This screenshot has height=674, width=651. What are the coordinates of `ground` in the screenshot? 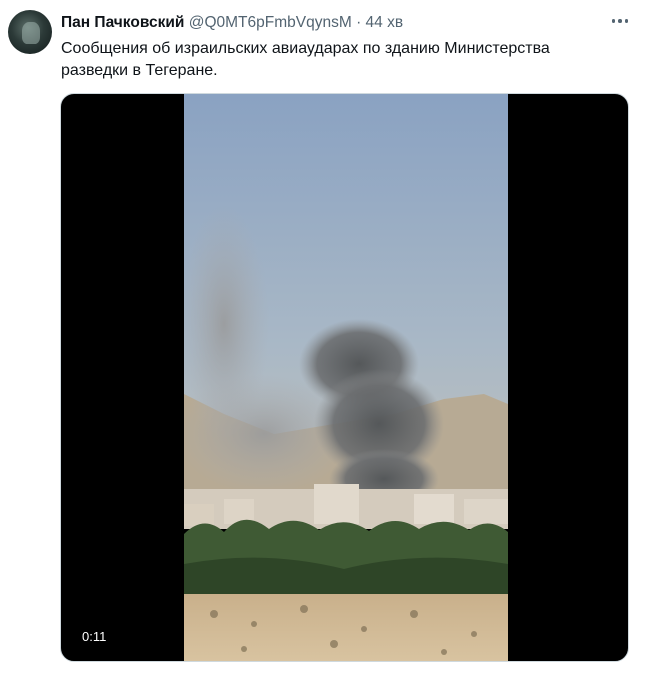 It's located at (346, 627).